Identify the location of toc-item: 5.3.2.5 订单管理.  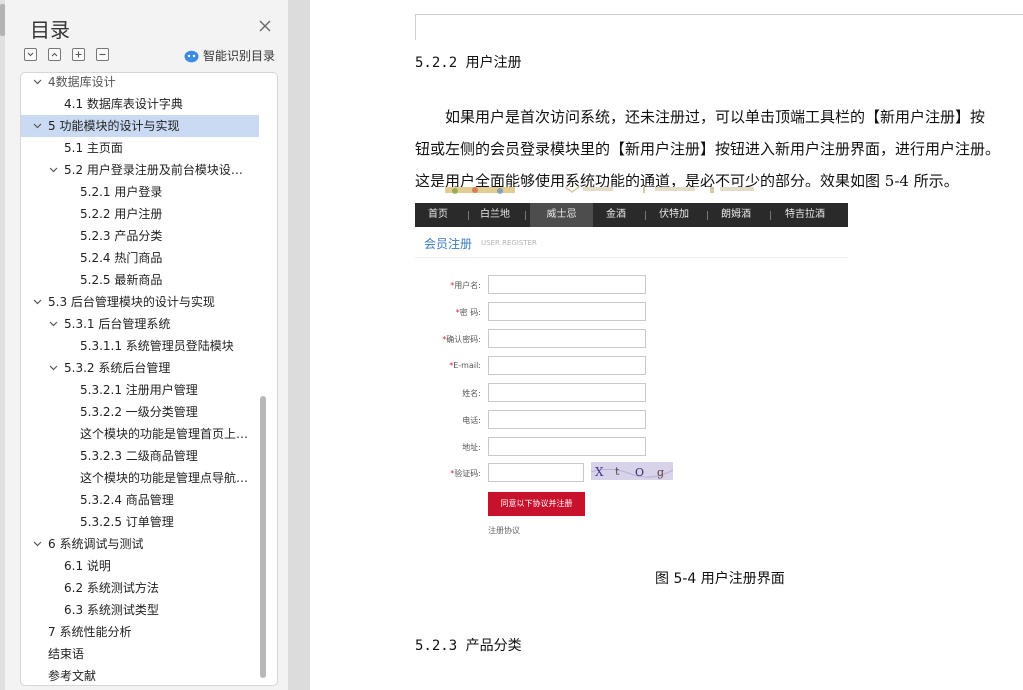
(149, 522).